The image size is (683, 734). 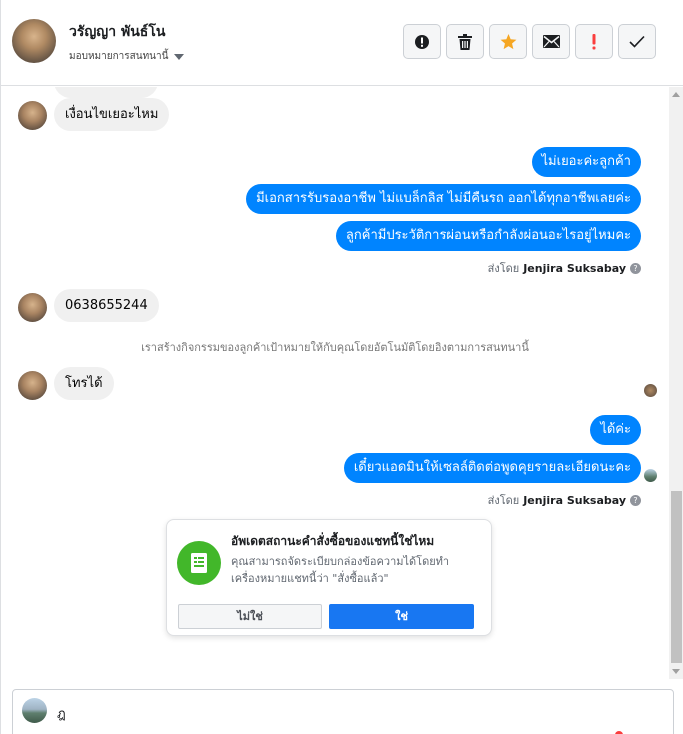 What do you see at coordinates (676, 383) in the screenshot?
I see `thread-scrollbar` at bounding box center [676, 383].